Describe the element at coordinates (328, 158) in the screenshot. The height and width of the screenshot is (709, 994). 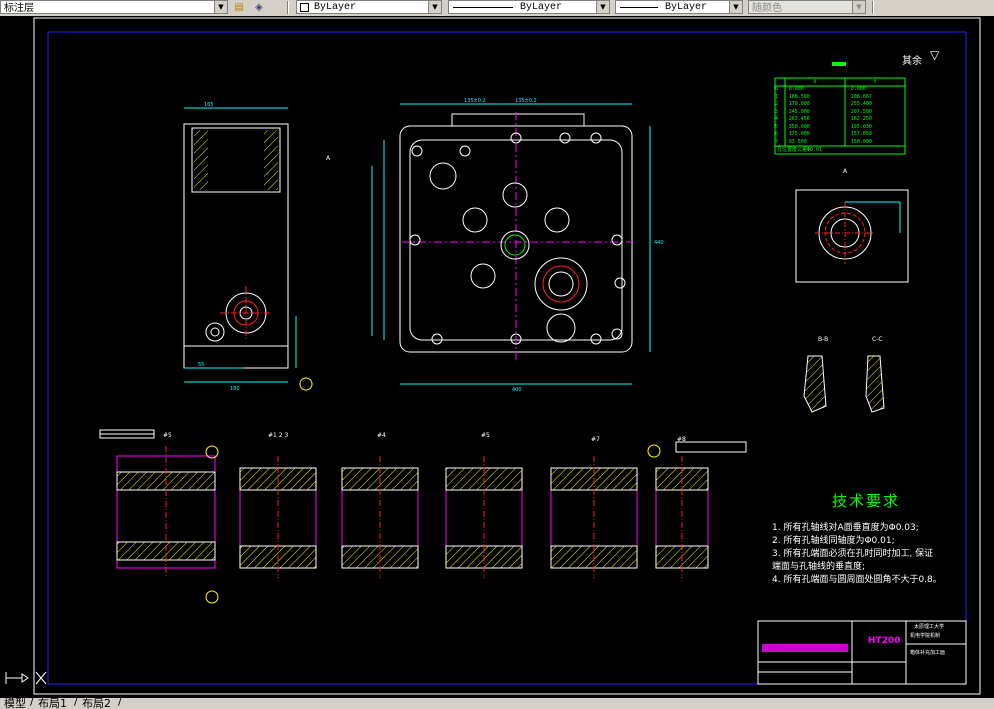
I see `svg-text: A` at that location.